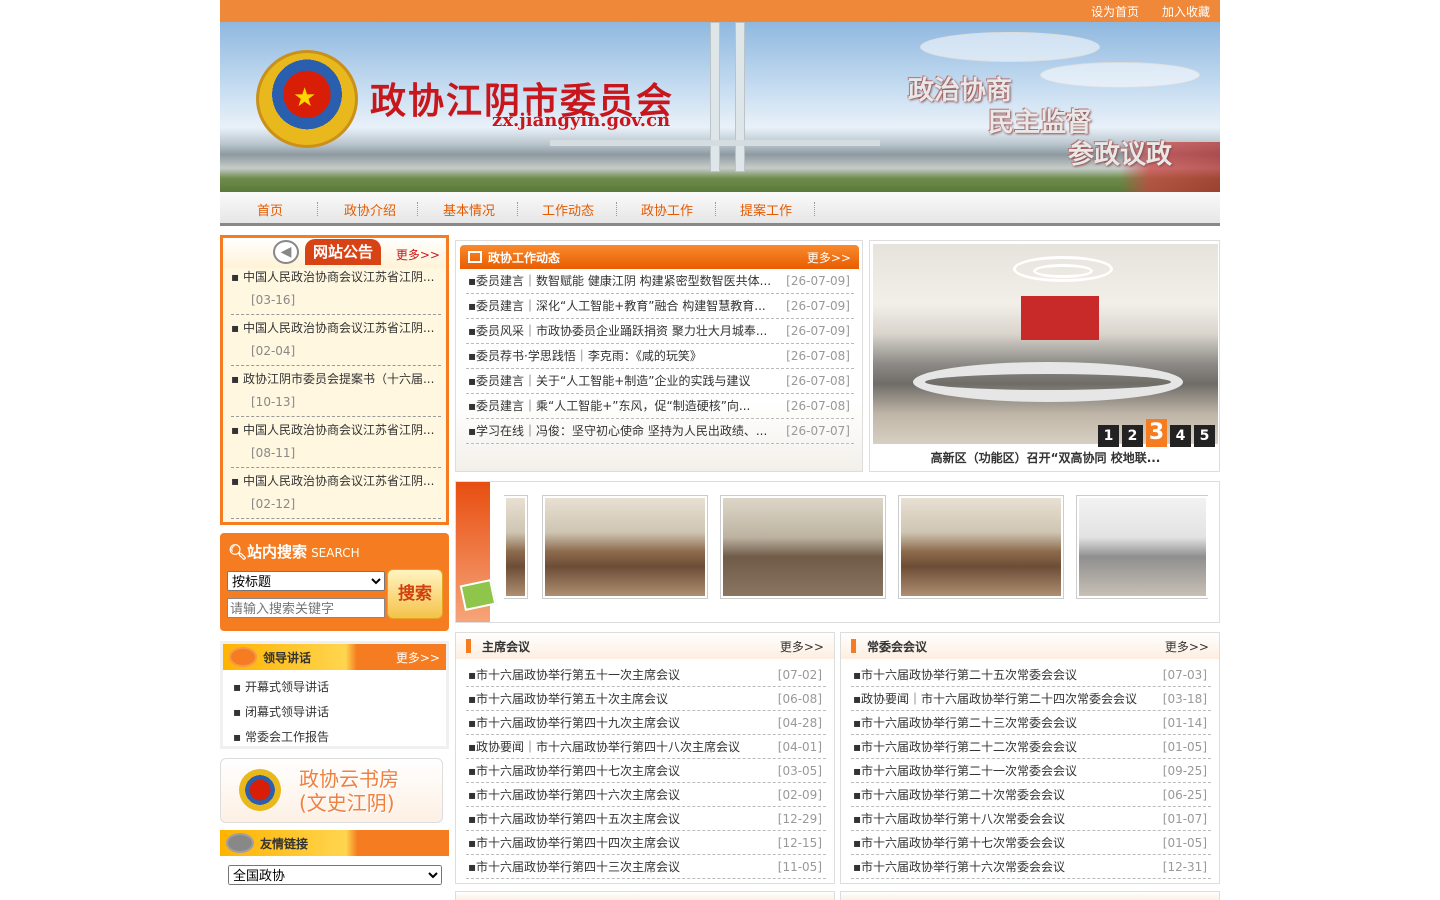  I want to click on picture-icon, so click(478, 595).